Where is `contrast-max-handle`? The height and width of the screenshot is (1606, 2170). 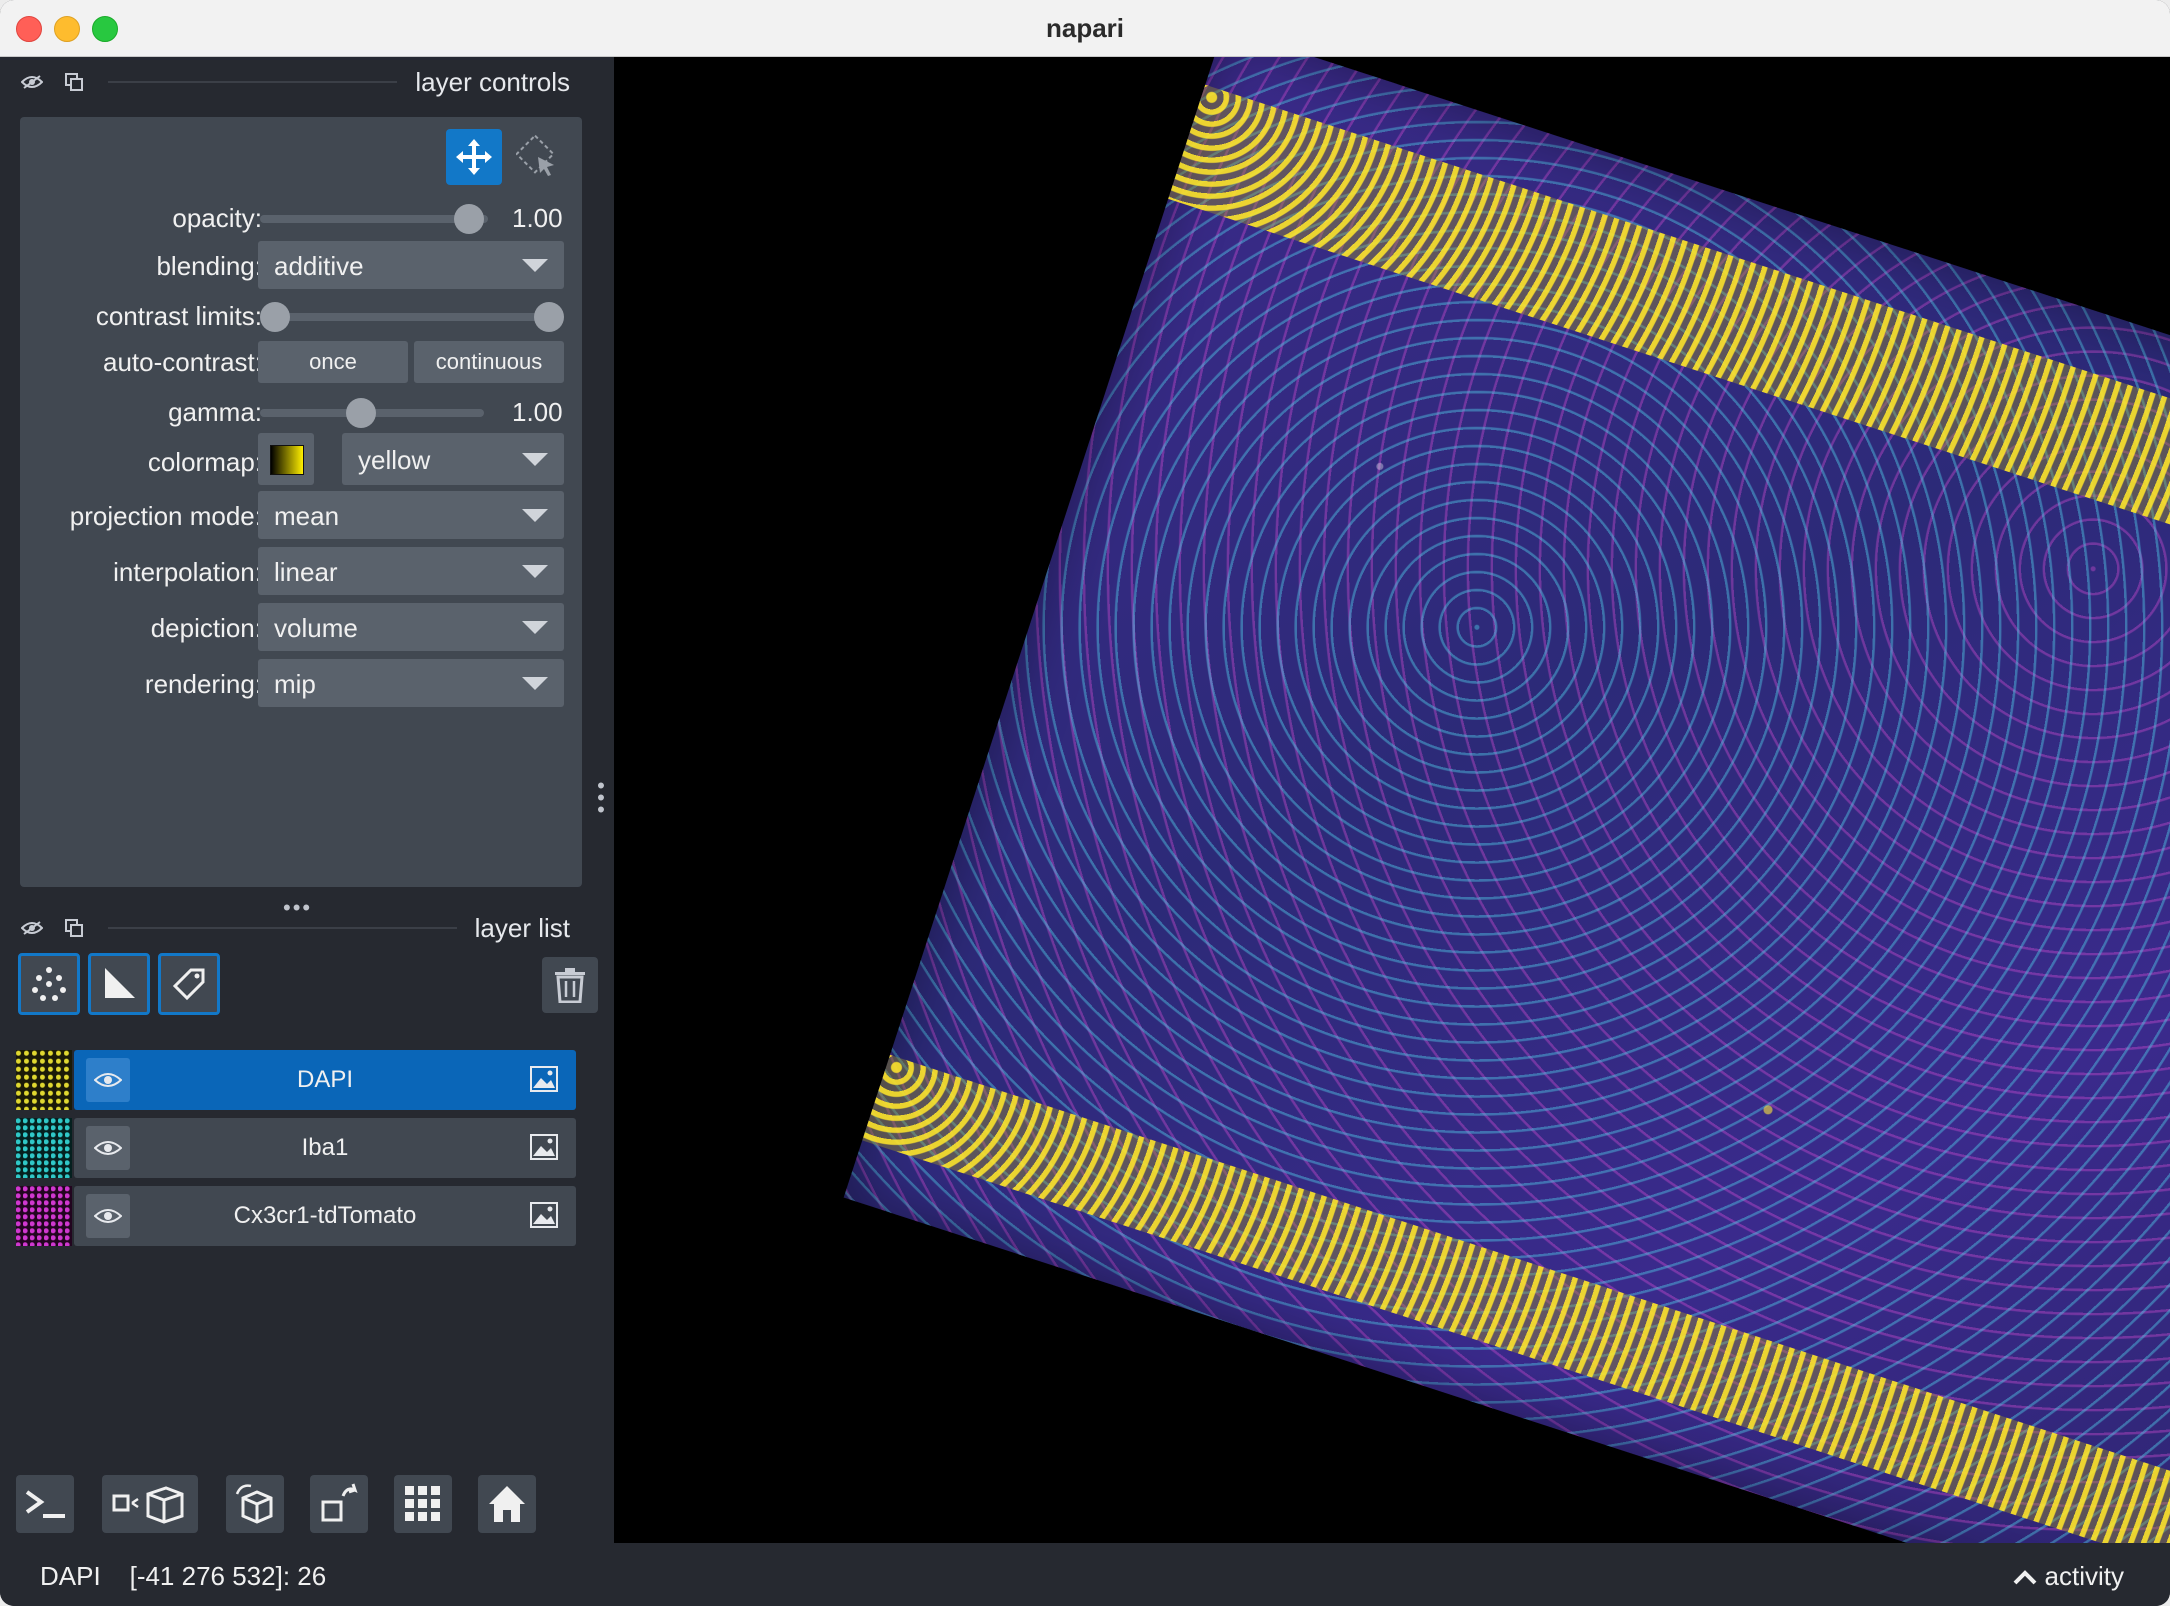 contrast-max-handle is located at coordinates (549, 317).